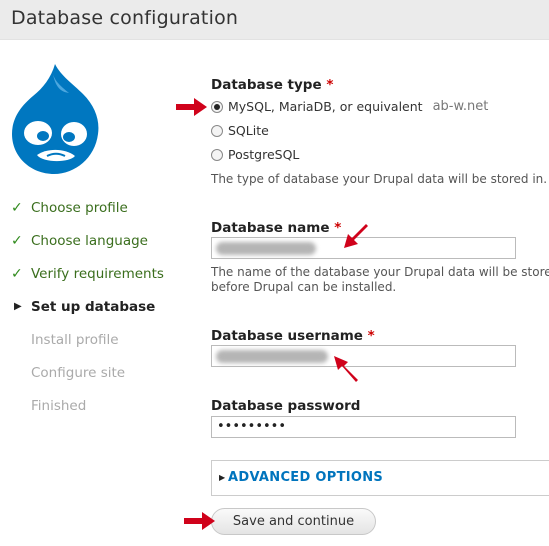 Image resolution: width=549 pixels, height=546 pixels. Describe the element at coordinates (363, 427) in the screenshot. I see `database-password-input: •••••••••` at that location.